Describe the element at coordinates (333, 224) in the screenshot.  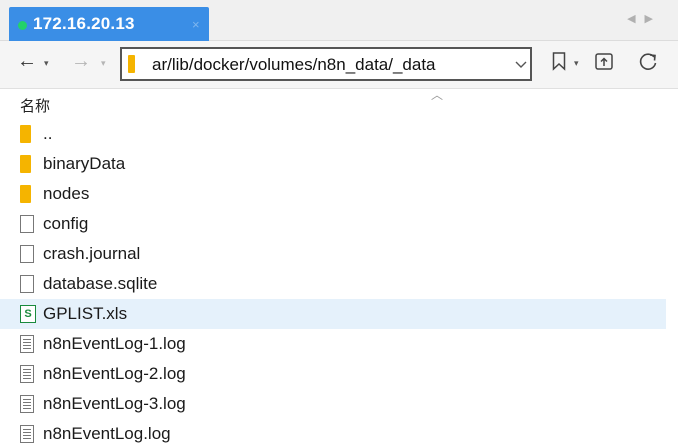
I see `list-item: config` at that location.